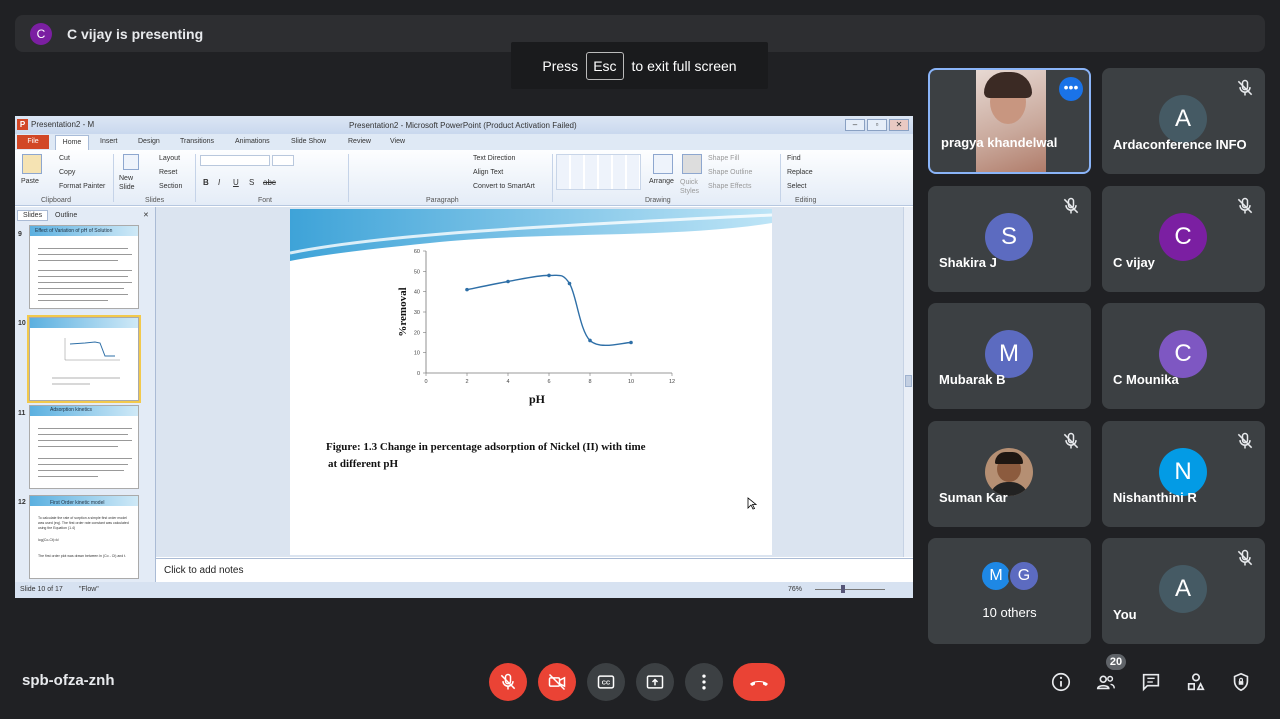 This screenshot has height=719, width=1280. Describe the element at coordinates (20, 234) in the screenshot. I see `thumb-number: 9` at that location.